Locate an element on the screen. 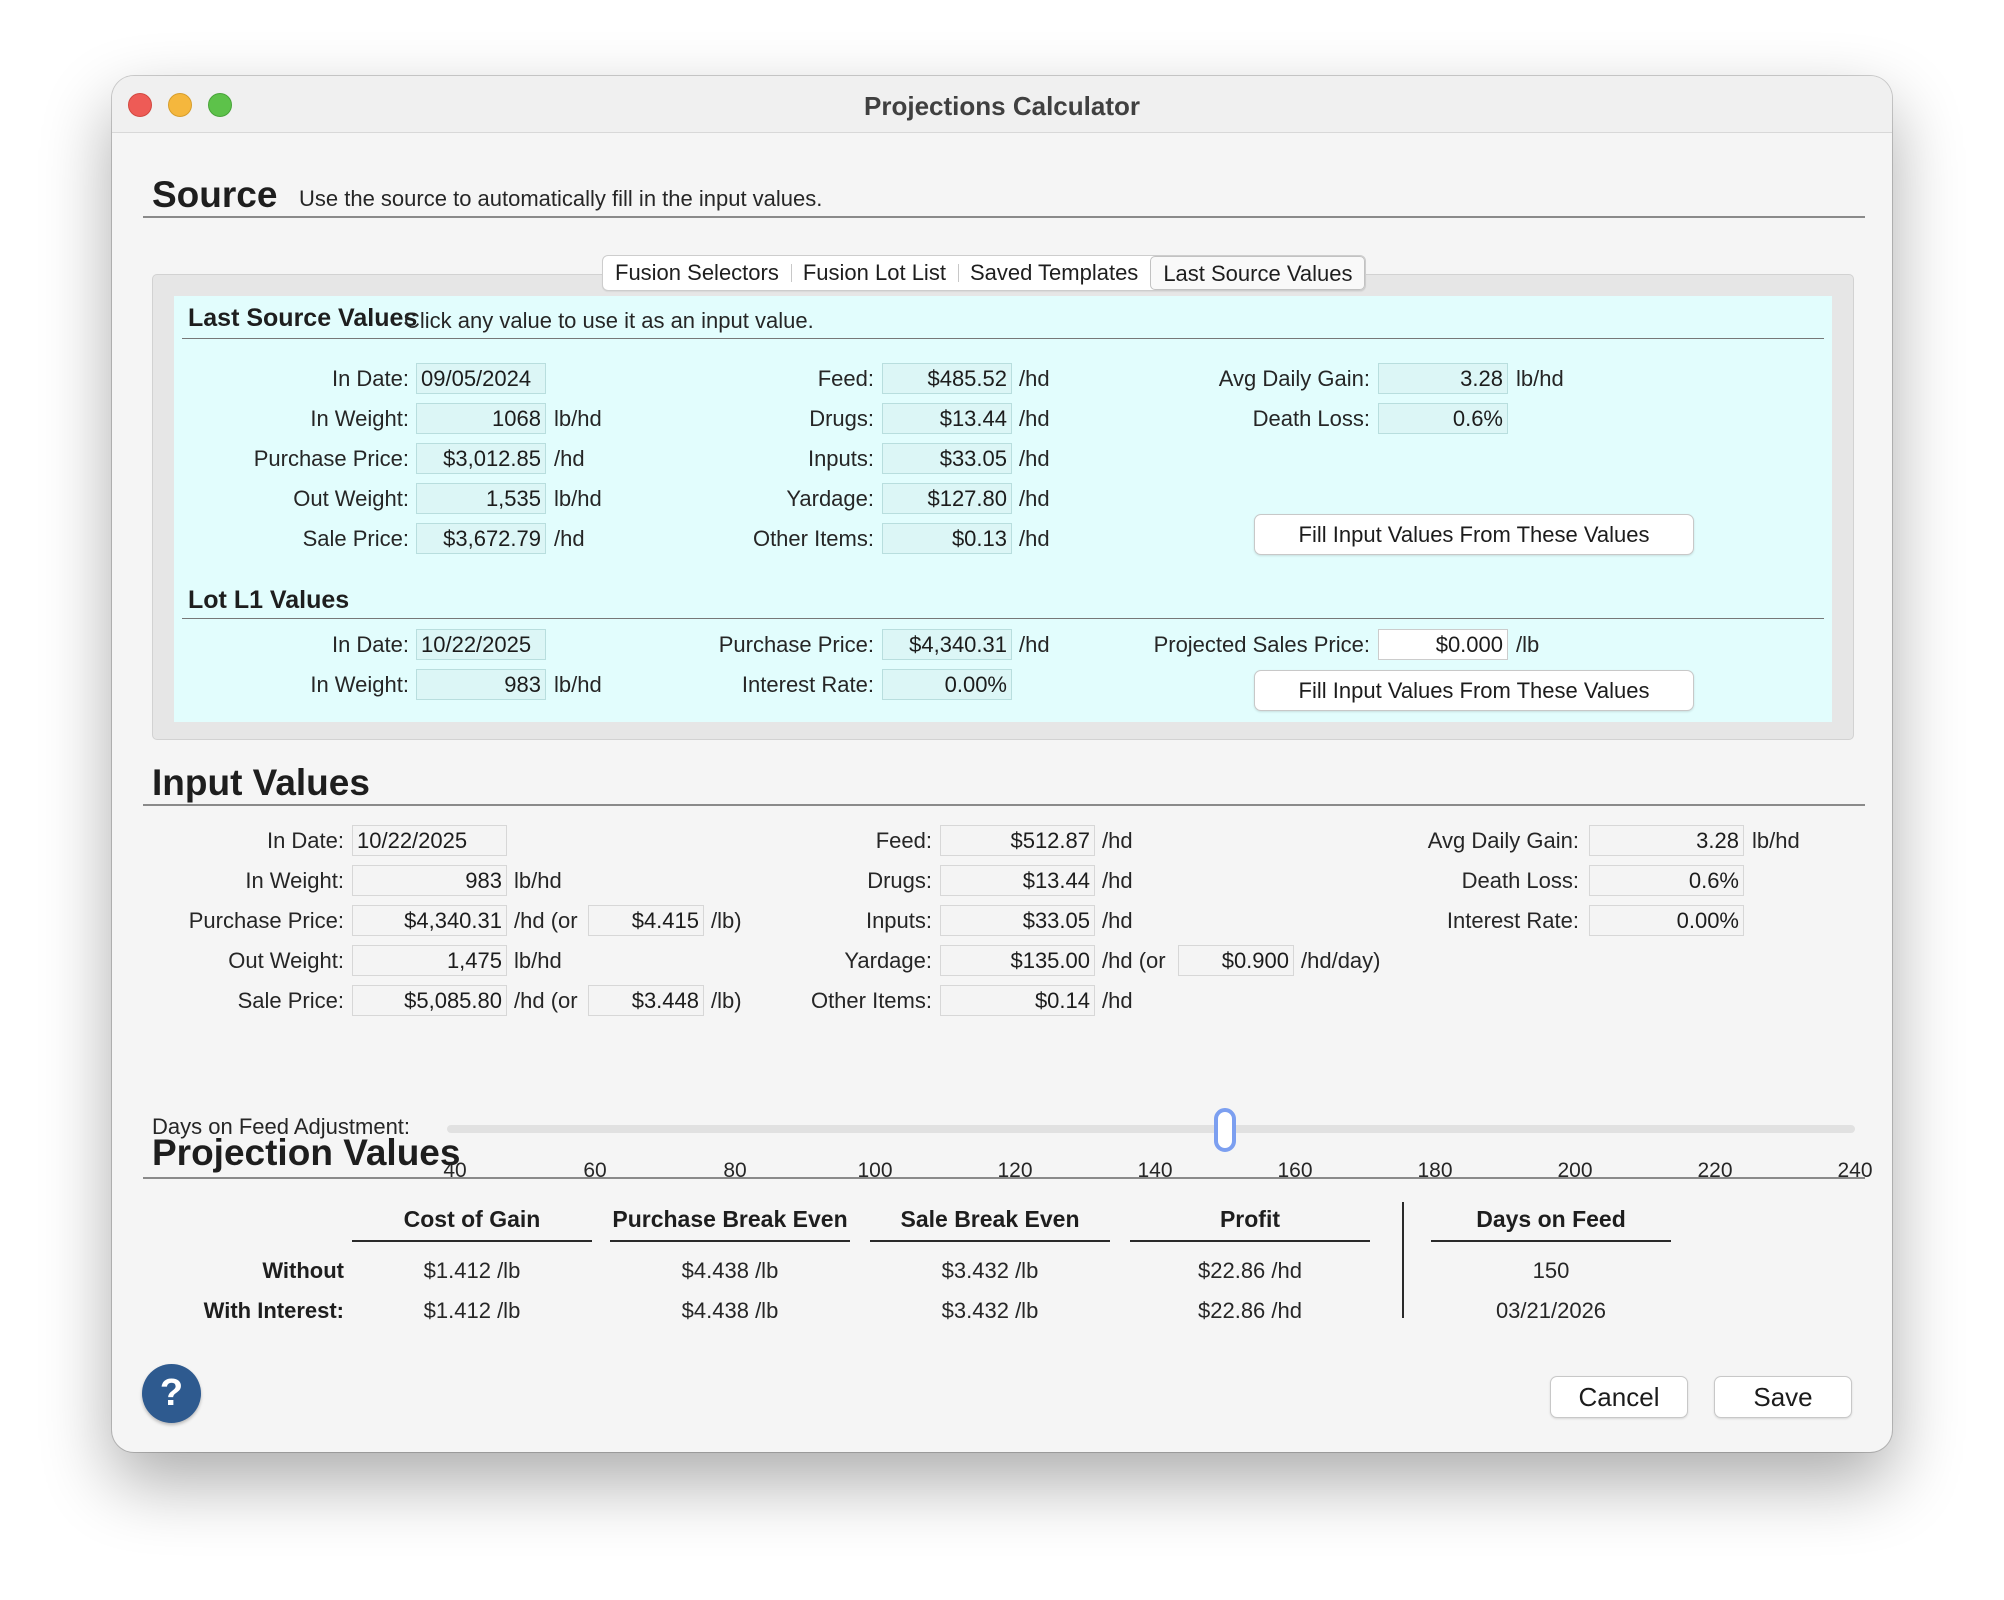  tab-fusion-selectors: Fusion Selectors is located at coordinates (697, 273).